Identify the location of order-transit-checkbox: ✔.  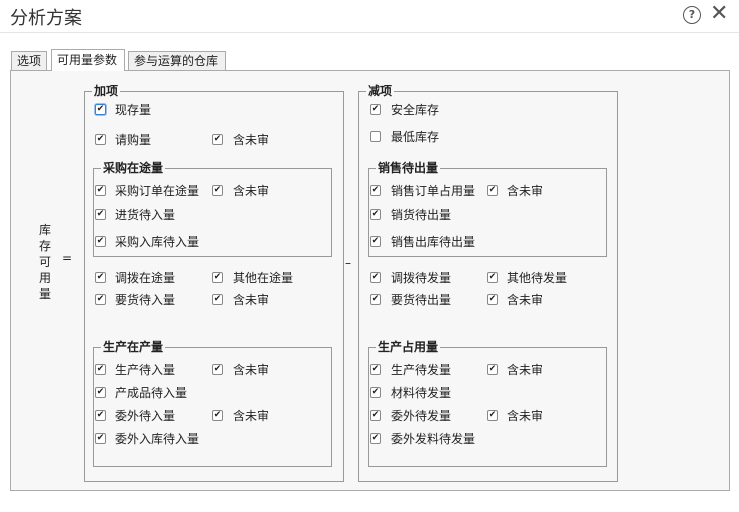
(100, 190).